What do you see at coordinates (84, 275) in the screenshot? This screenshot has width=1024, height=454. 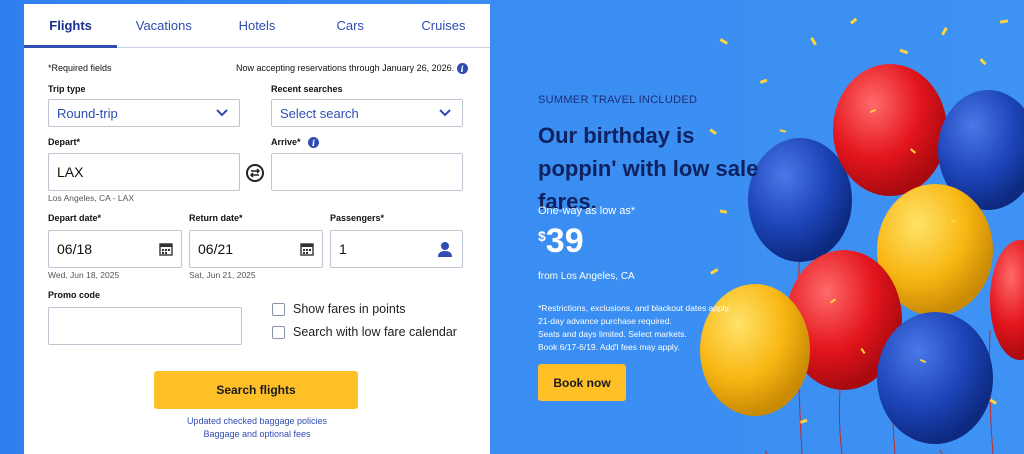 I see `depart-date-sub: Wed, Jun 18, 2025` at bounding box center [84, 275].